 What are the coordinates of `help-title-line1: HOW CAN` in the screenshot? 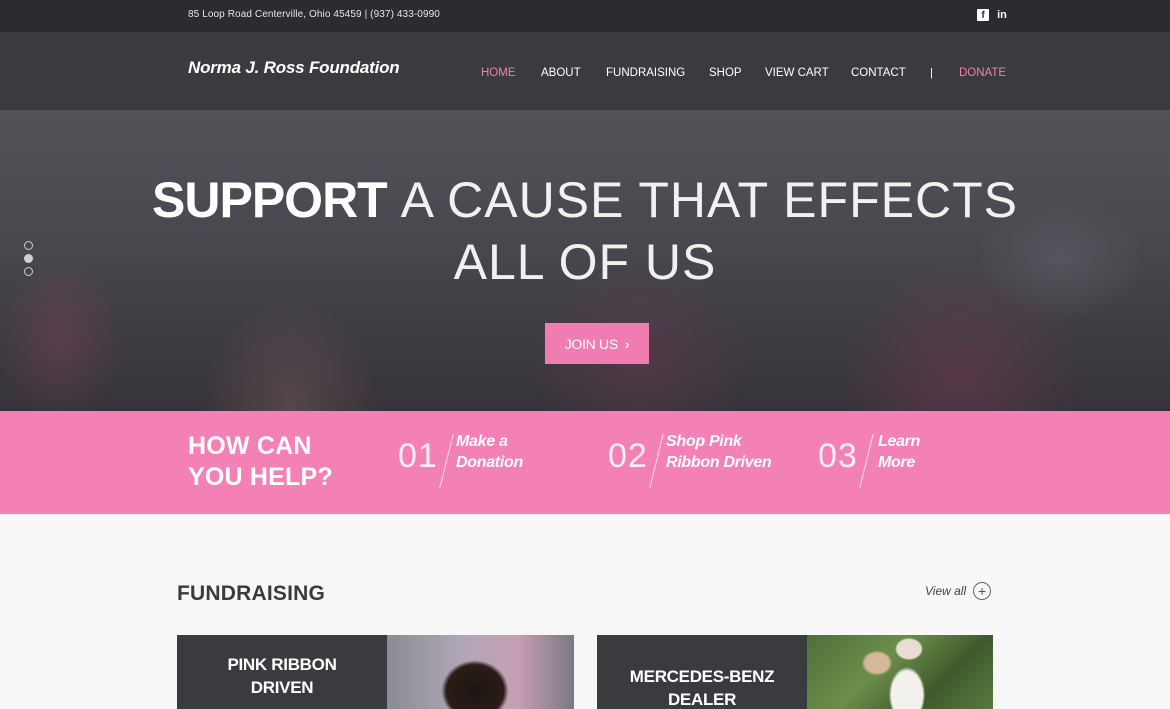 It's located at (250, 446).